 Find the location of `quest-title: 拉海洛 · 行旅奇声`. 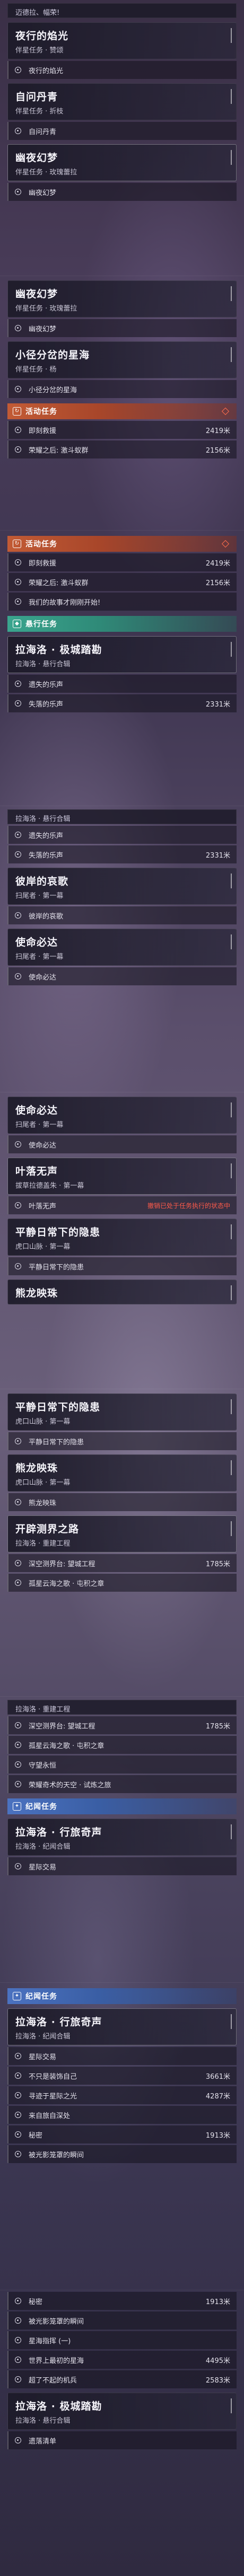

quest-title: 拉海洛 · 行旅奇声 is located at coordinates (59, 1832).